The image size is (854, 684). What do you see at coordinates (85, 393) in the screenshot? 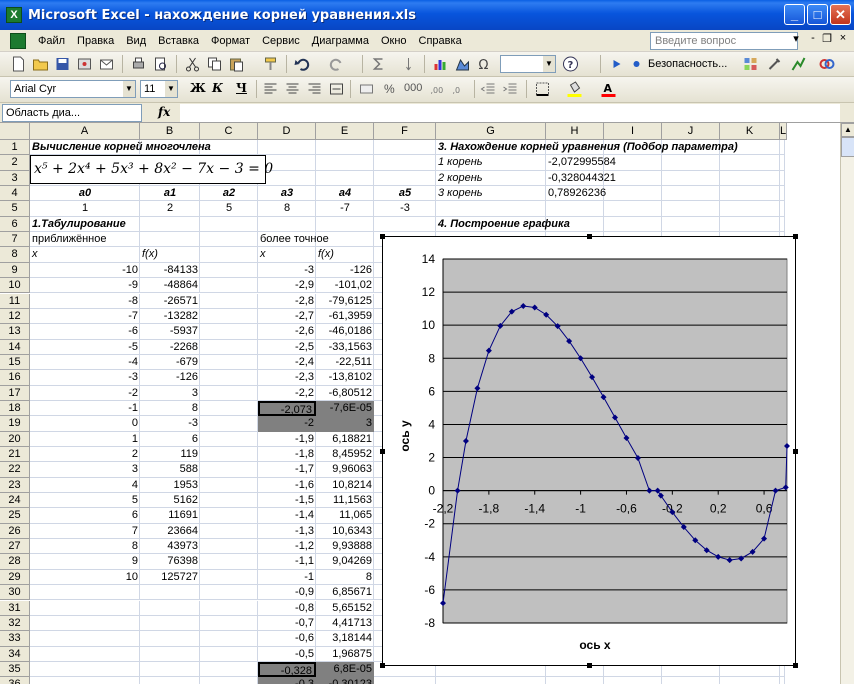
I see `coarse-x-cell: -2` at bounding box center [85, 393].